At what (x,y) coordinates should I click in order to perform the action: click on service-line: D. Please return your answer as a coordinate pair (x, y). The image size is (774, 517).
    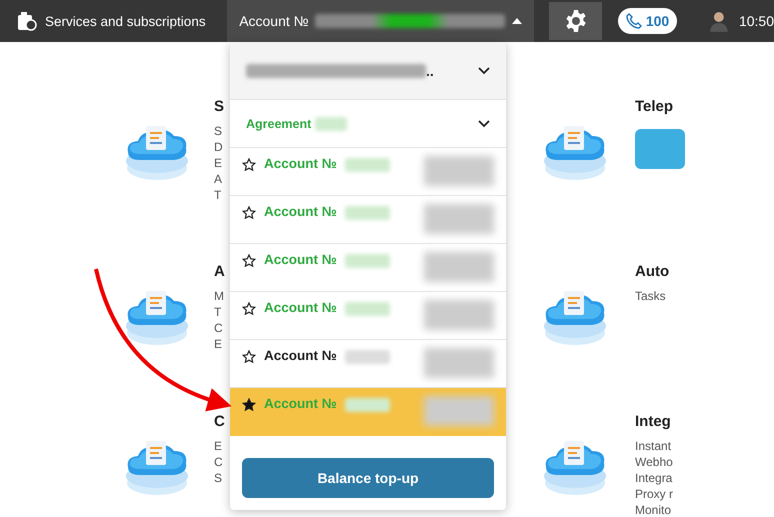
    Looking at the image, I should click on (219, 147).